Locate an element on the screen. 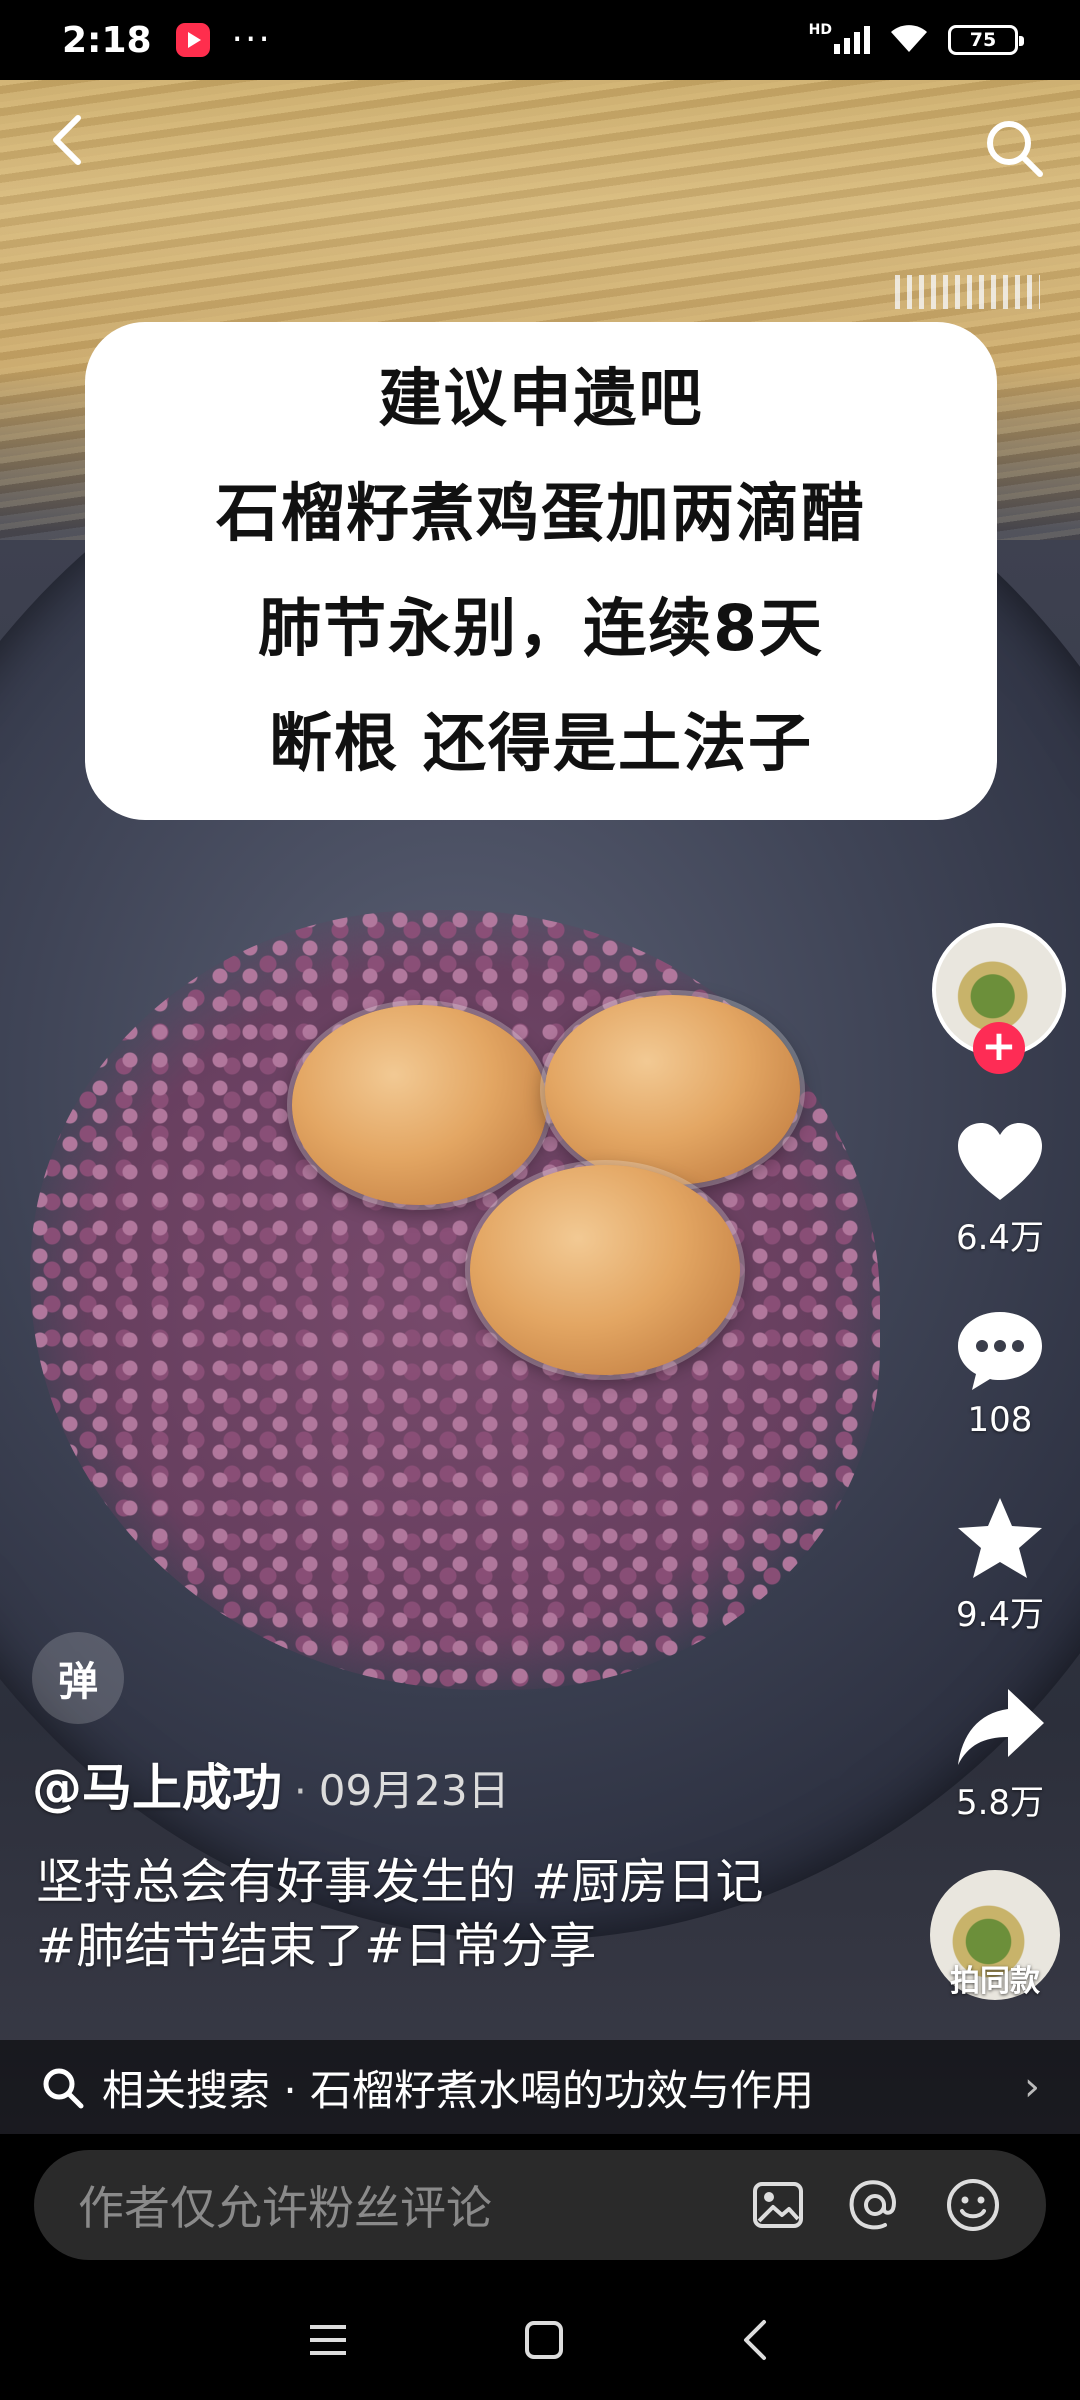 The width and height of the screenshot is (1080, 2400). comment-bar: 作者仅允许粉丝评论 is located at coordinates (540, 2207).